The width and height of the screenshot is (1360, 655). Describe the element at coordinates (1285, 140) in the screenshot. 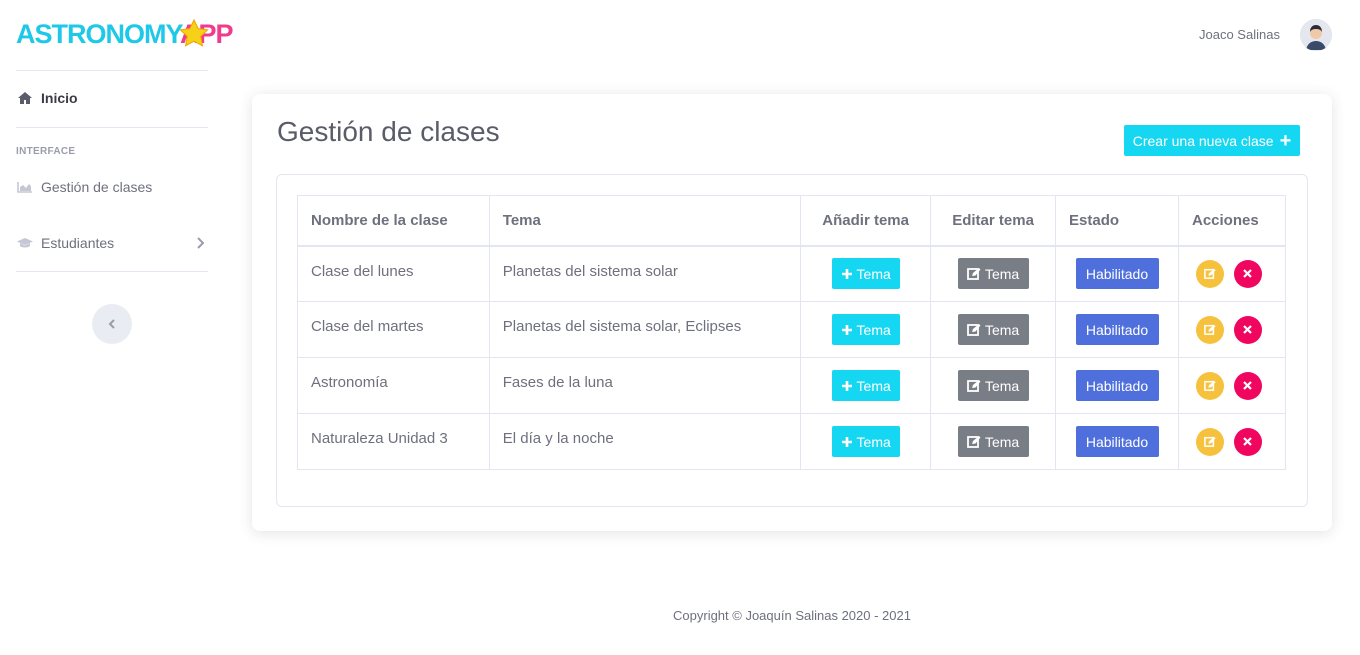

I see `plus-icon: +` at that location.